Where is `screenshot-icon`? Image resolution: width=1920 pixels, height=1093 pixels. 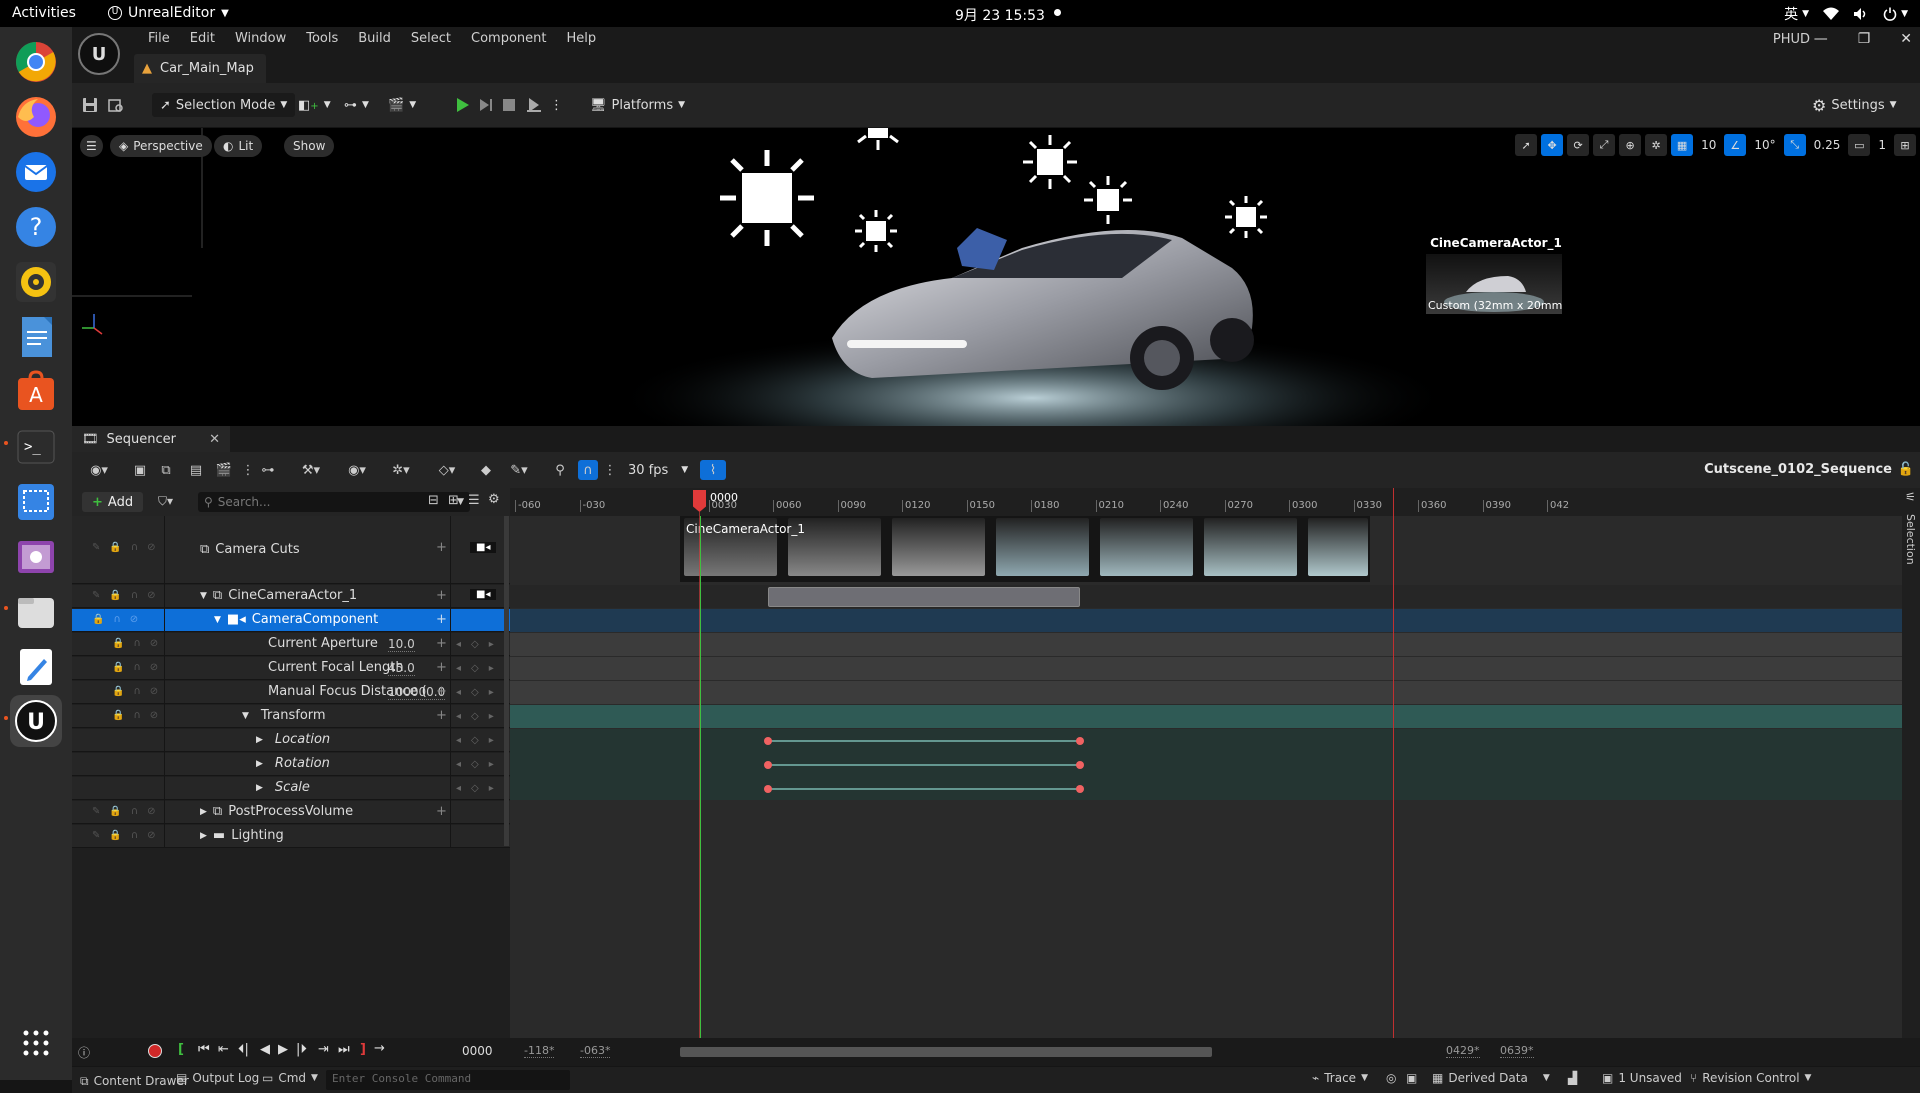
screenshot-icon is located at coordinates (36, 502).